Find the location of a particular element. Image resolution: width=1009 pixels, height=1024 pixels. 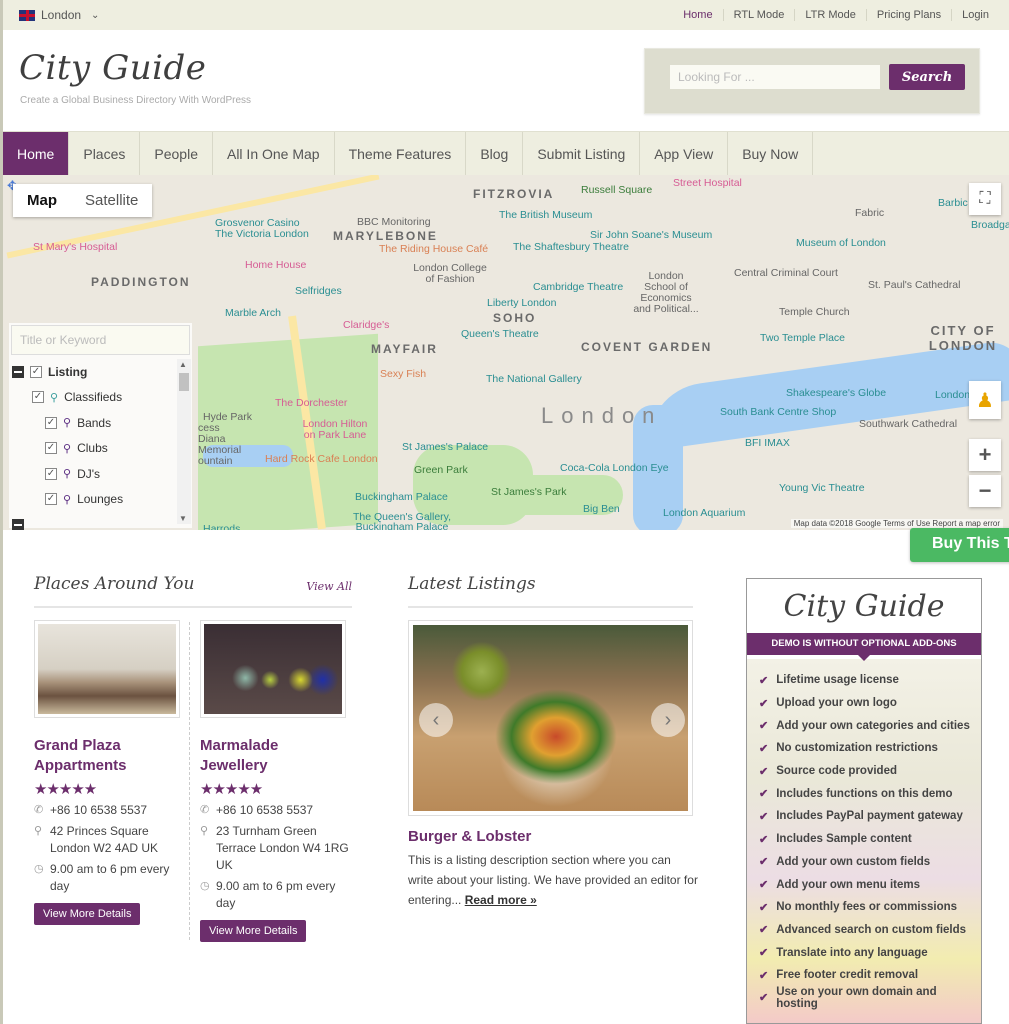

tree-item-classifieds: ✓ ⚲ Classifieds is located at coordinates (94, 398).